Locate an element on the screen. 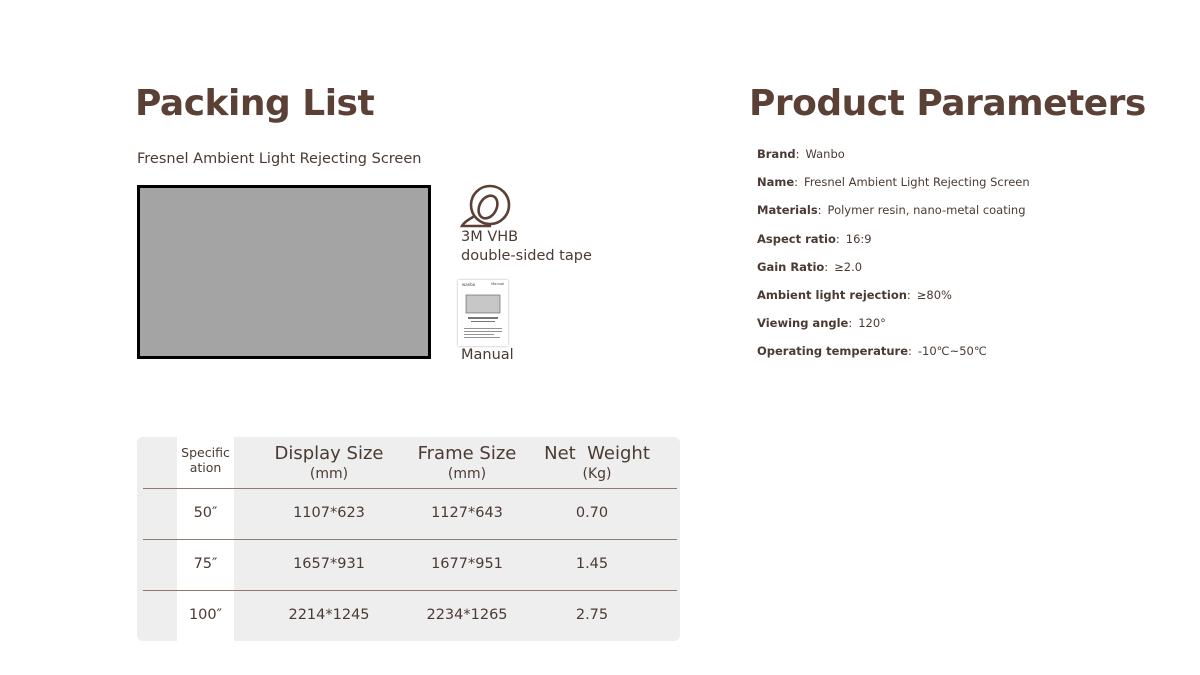 This screenshot has height=675, width=1200. param-name: Aspect ratio is located at coordinates (796, 238).